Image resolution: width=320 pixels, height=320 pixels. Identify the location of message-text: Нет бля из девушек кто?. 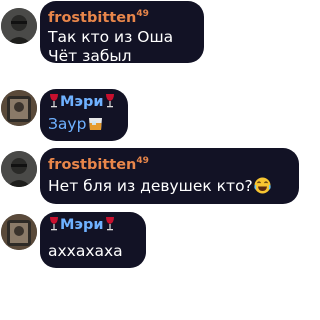
(159, 186).